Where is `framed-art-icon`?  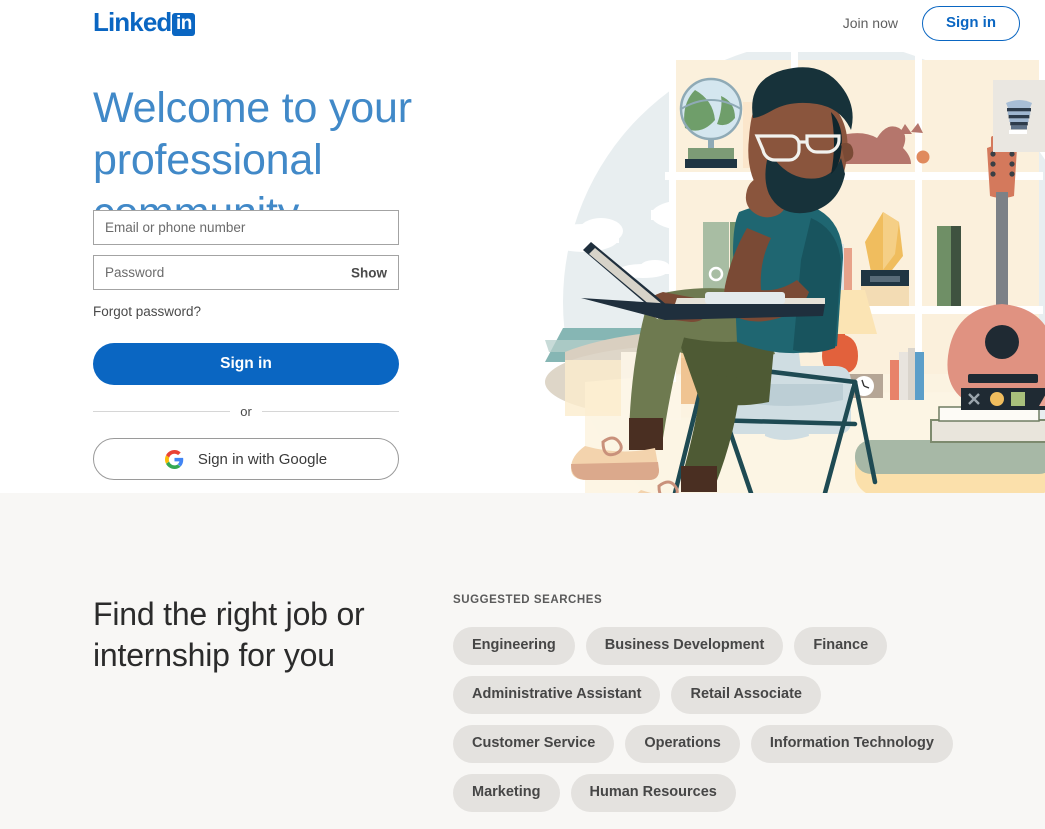 framed-art-icon is located at coordinates (1019, 117).